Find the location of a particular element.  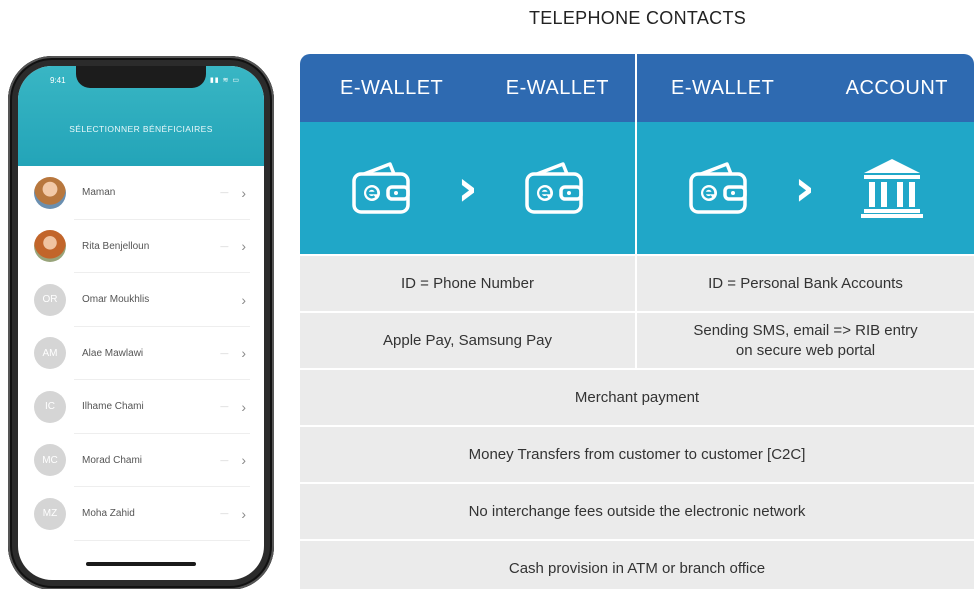

status-icons: ▮▮ ≋ ▭ is located at coordinates (224, 80).